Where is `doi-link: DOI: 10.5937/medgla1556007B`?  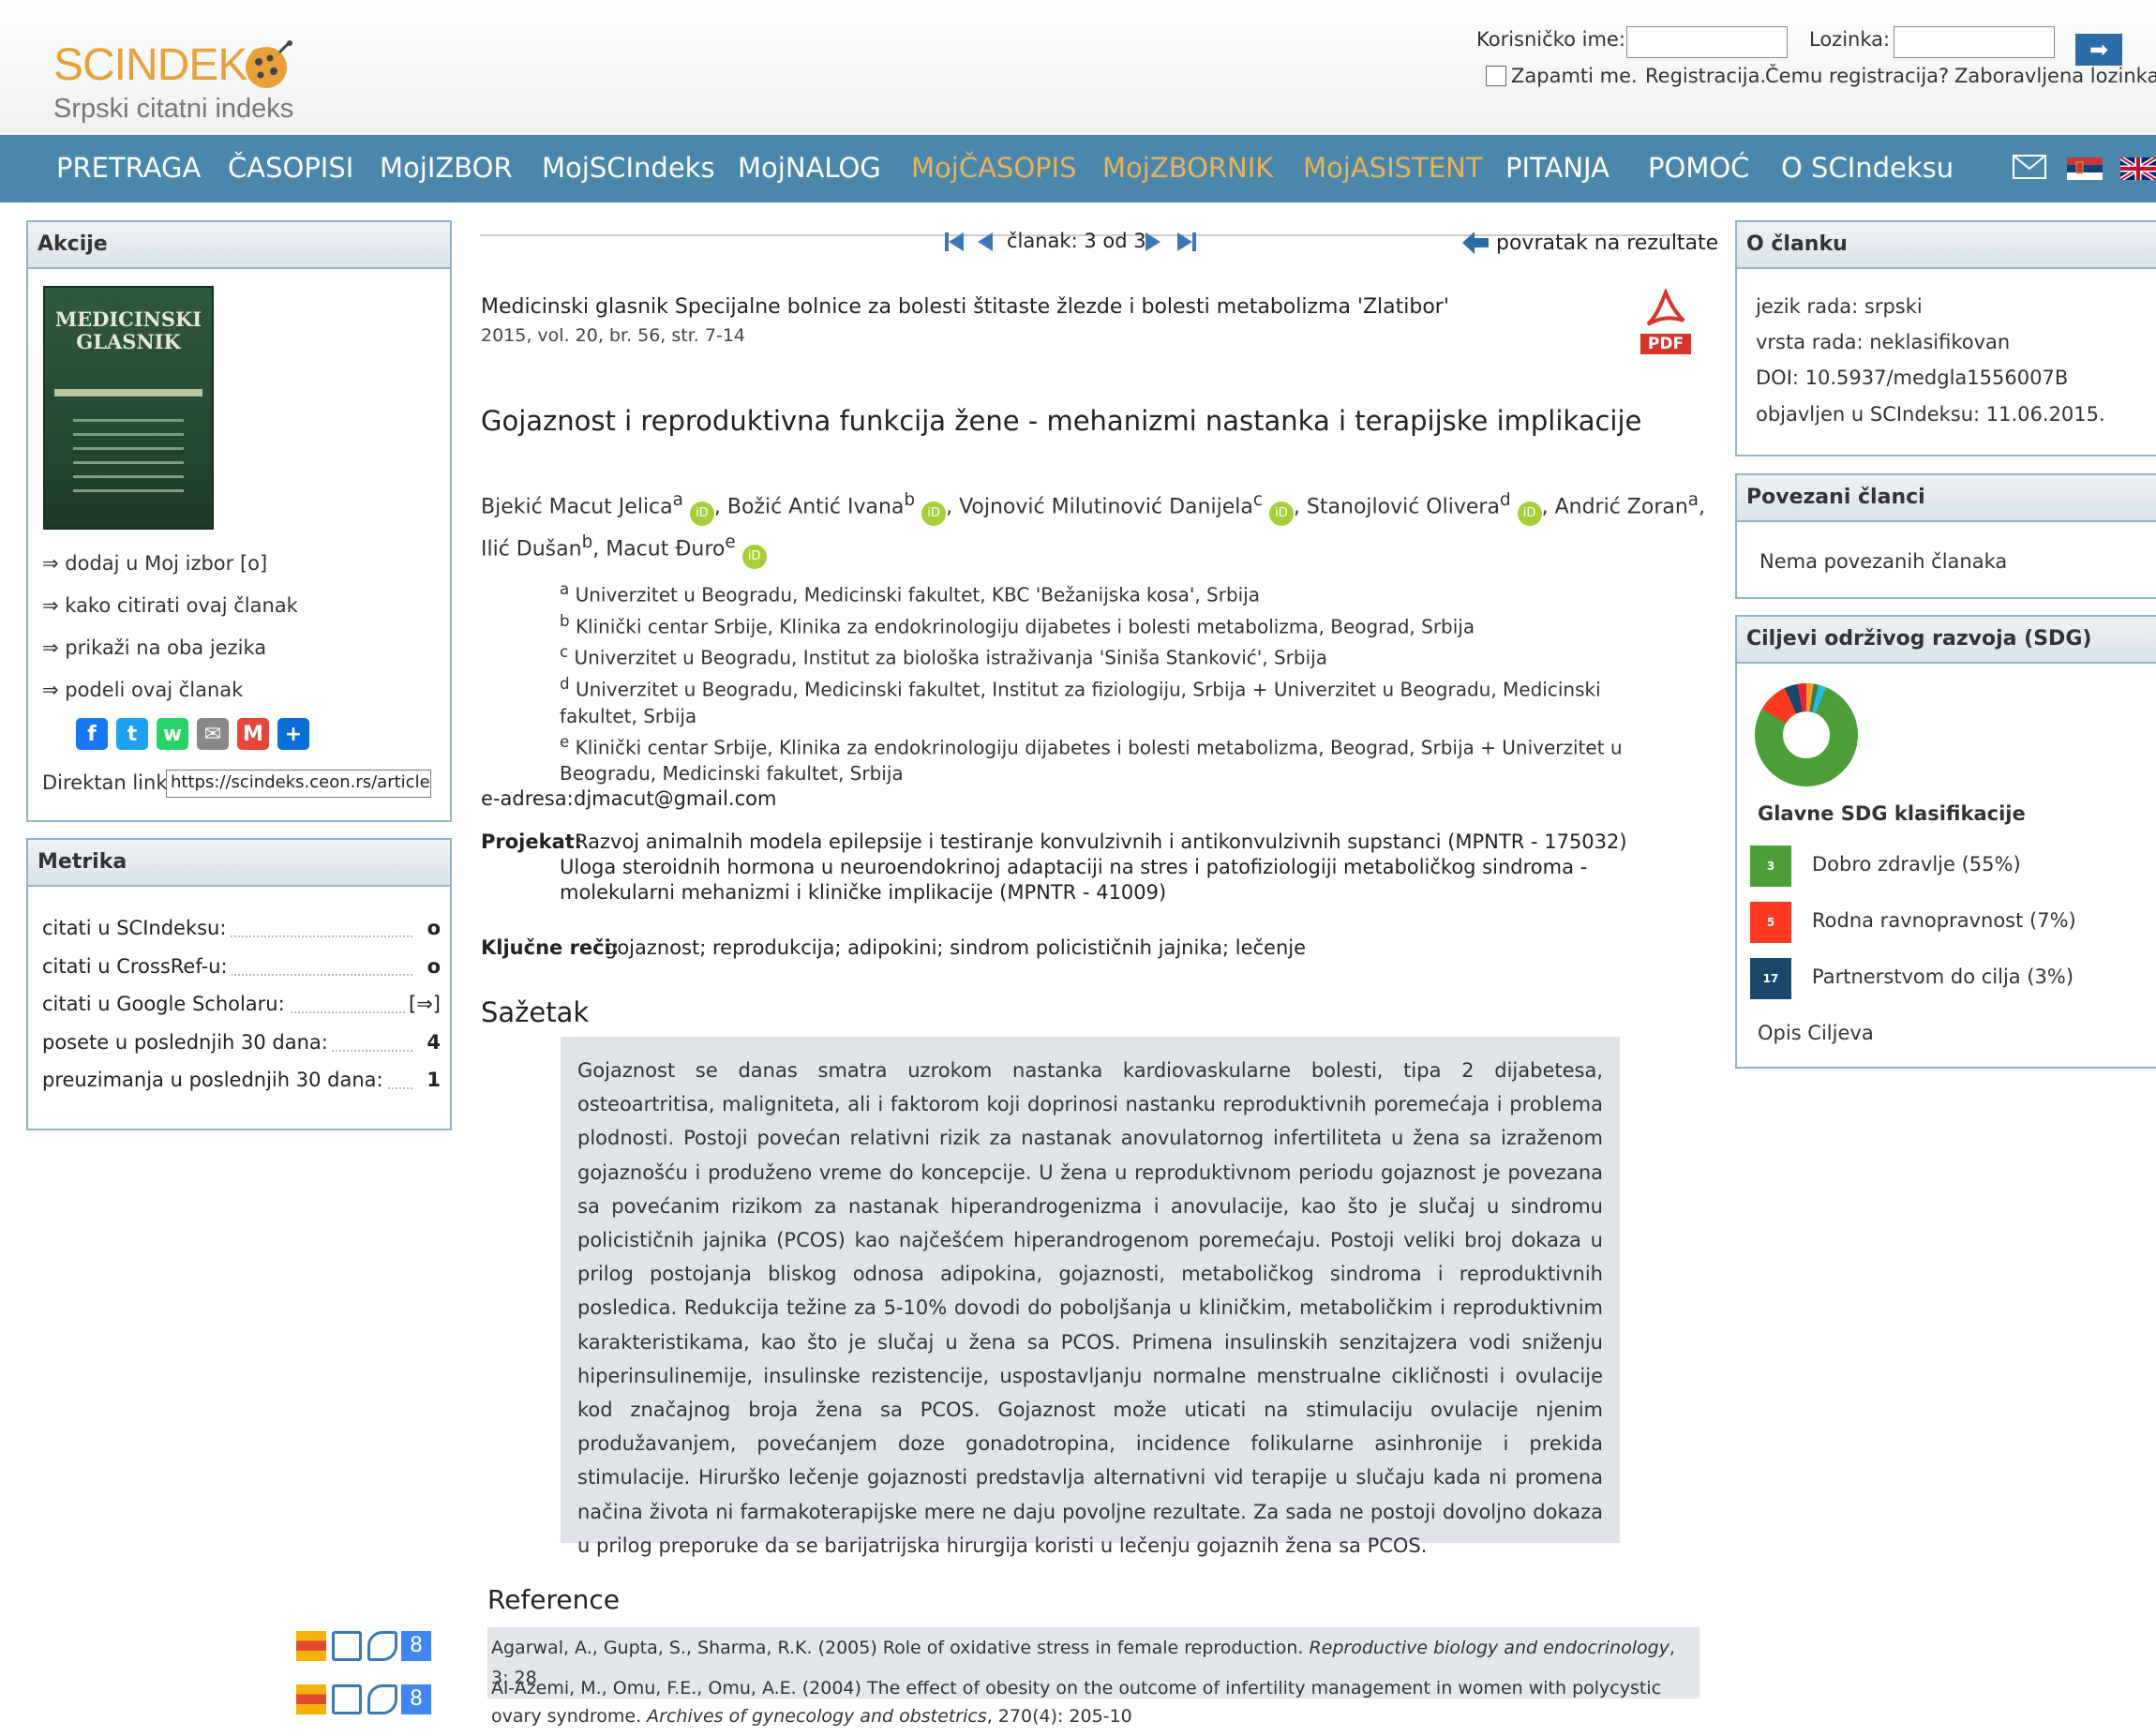 doi-link: DOI: 10.5937/medgla1556007B is located at coordinates (1912, 378).